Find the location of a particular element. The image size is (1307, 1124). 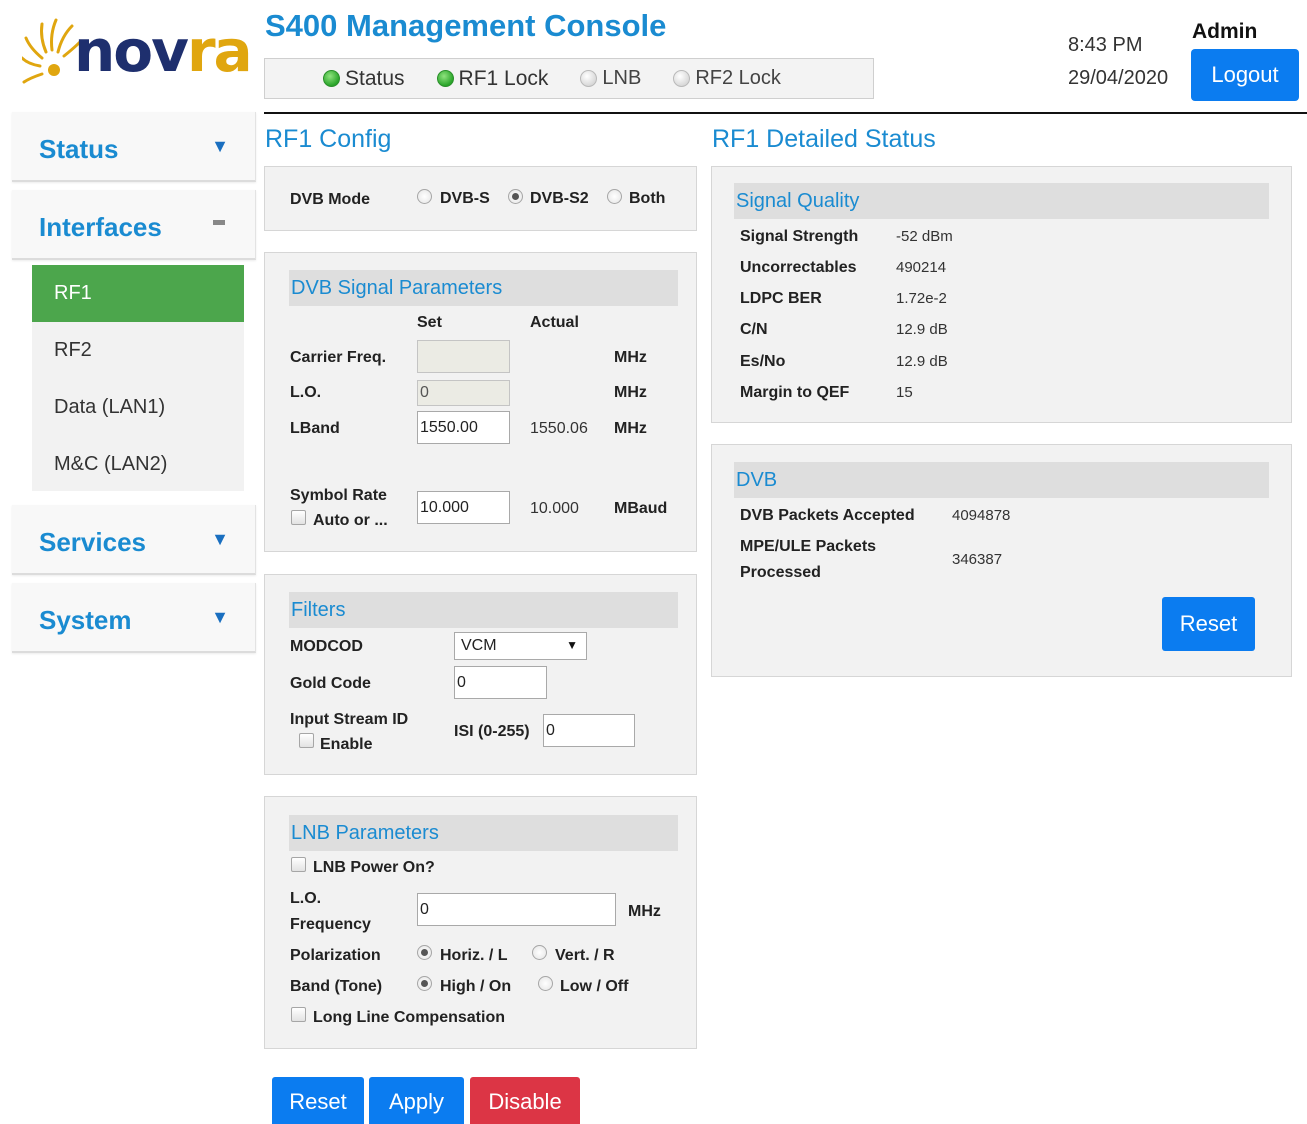

sidebar-item-rf2: RF2 is located at coordinates (138, 350).